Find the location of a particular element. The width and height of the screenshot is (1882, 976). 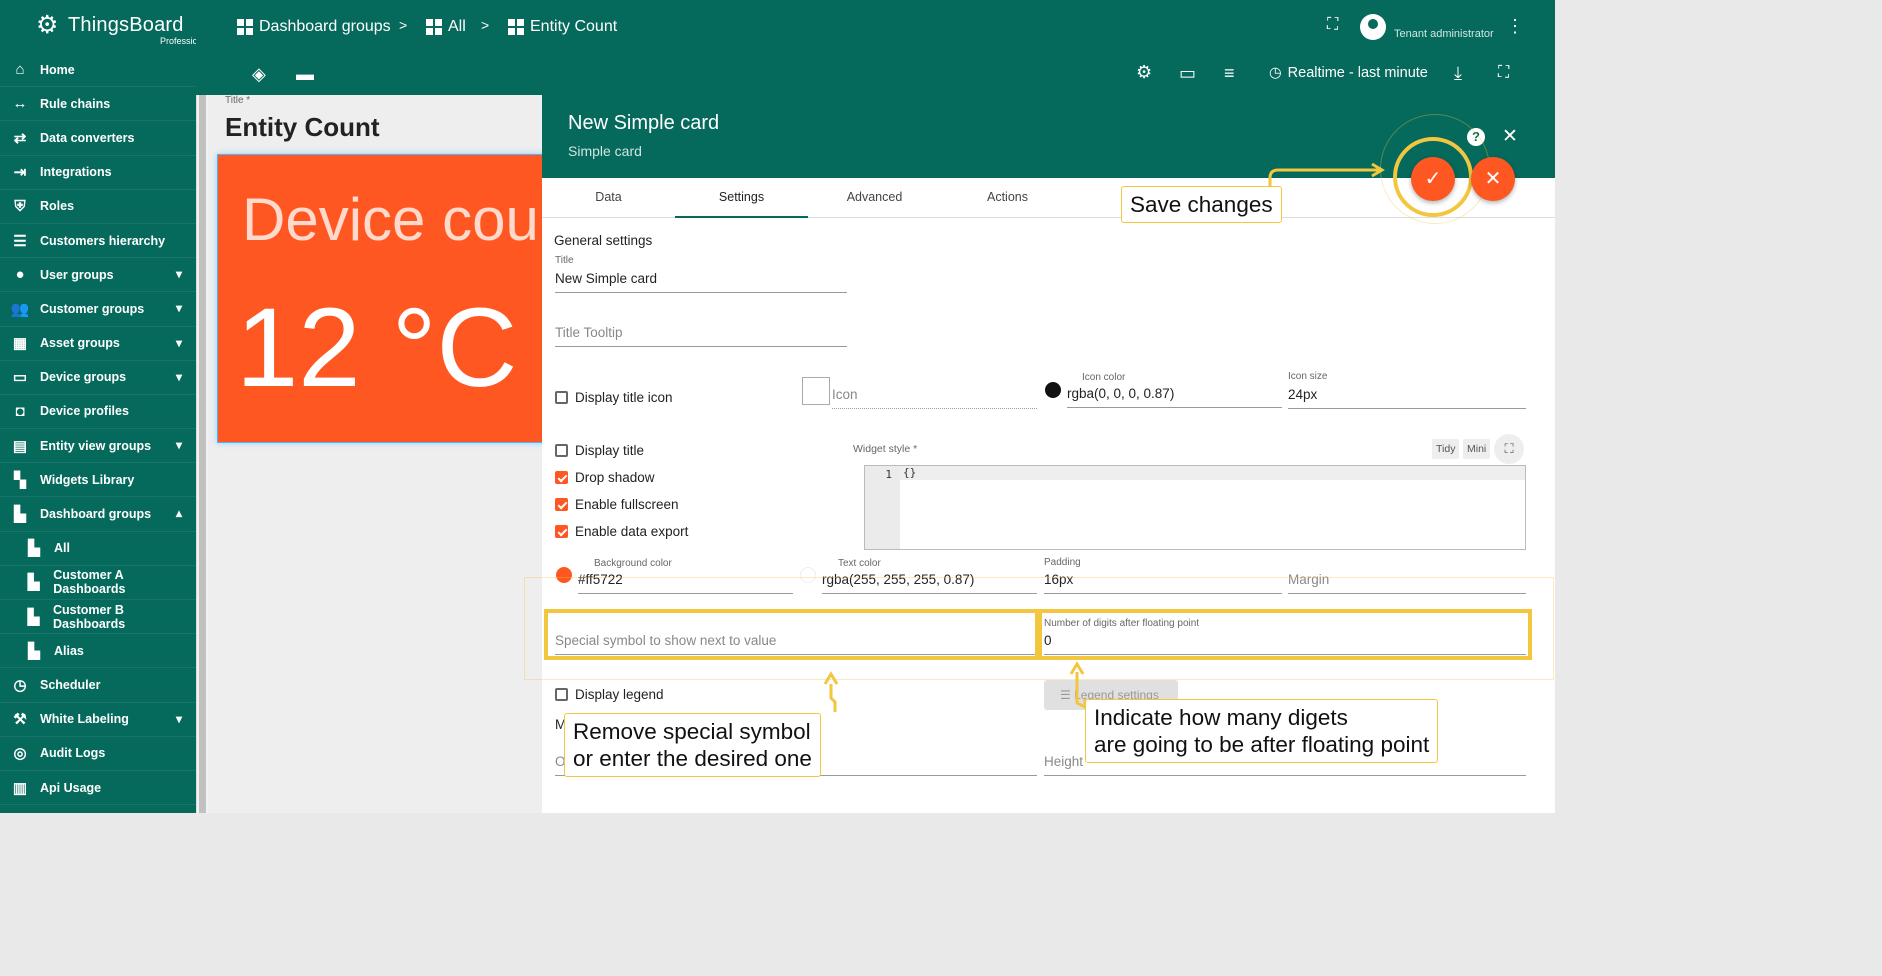

callout-text: Remove special symbol is located at coordinates (692, 731).